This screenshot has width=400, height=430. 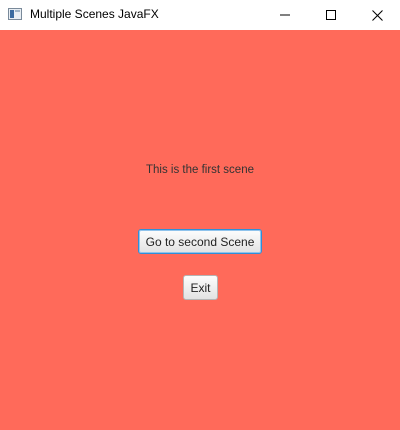 I want to click on close-button, so click(x=377, y=15).